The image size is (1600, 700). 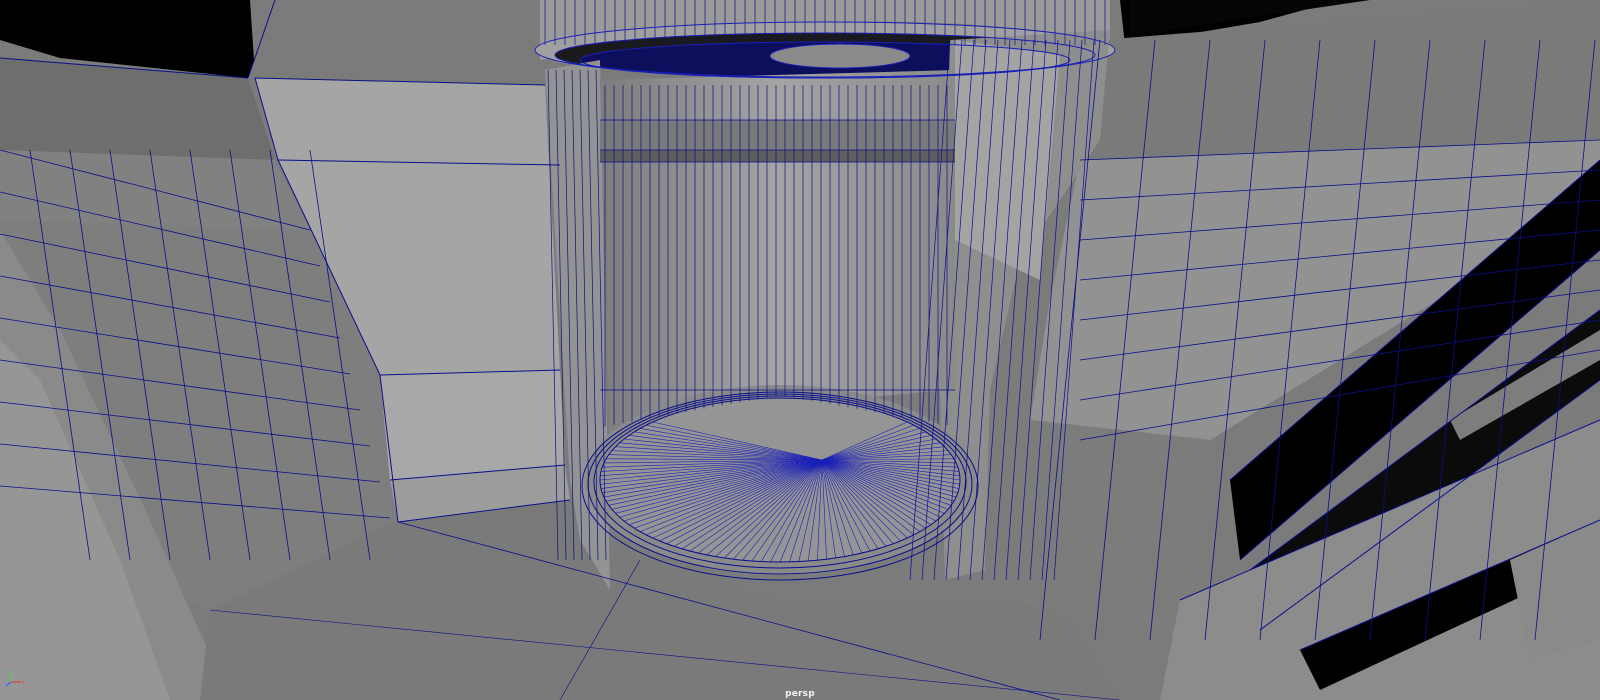 What do you see at coordinates (8, 684) in the screenshot?
I see `axis-z` at bounding box center [8, 684].